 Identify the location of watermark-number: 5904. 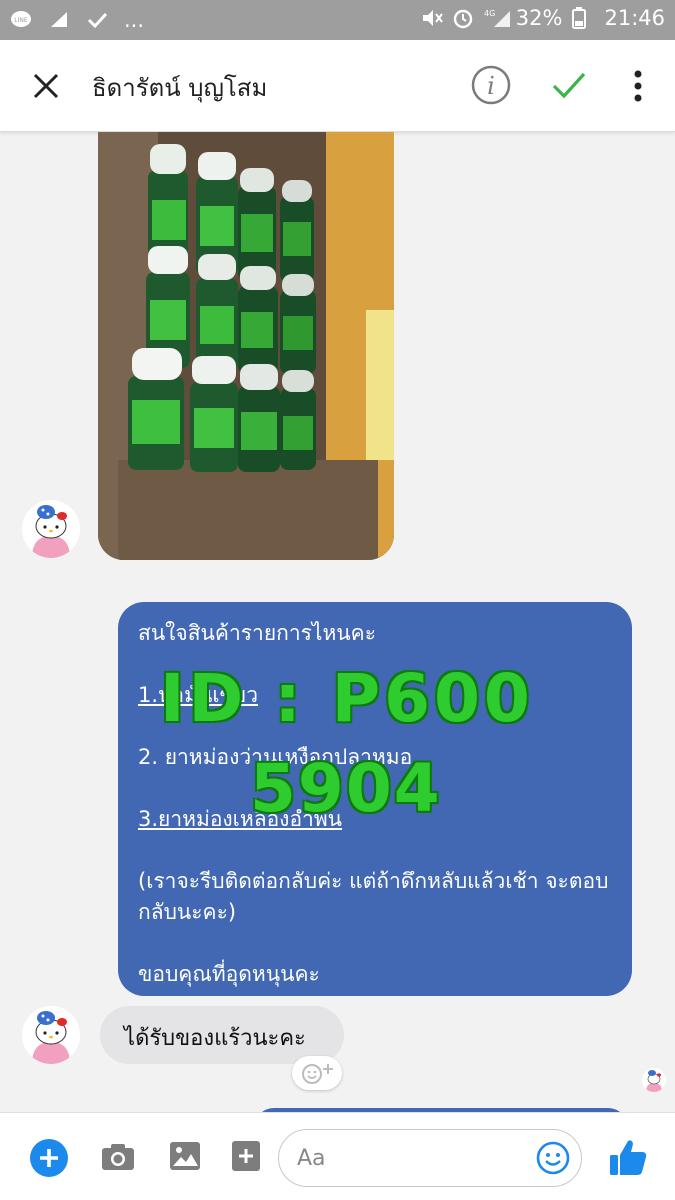
(346, 788).